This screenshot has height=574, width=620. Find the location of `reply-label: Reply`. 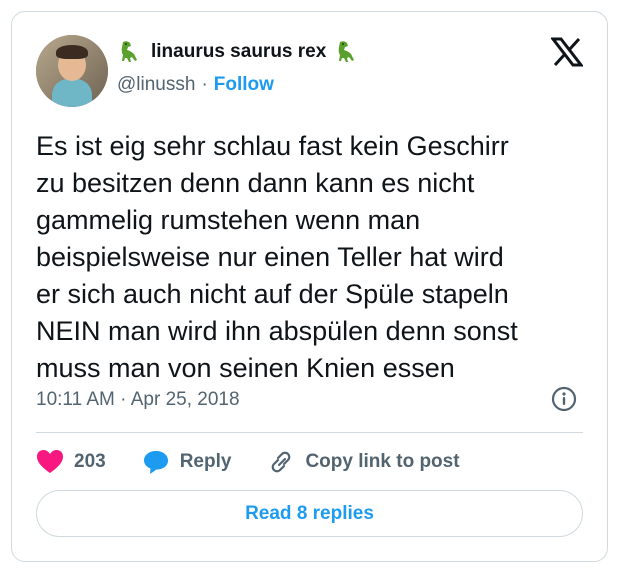

reply-label: Reply is located at coordinates (205, 461).